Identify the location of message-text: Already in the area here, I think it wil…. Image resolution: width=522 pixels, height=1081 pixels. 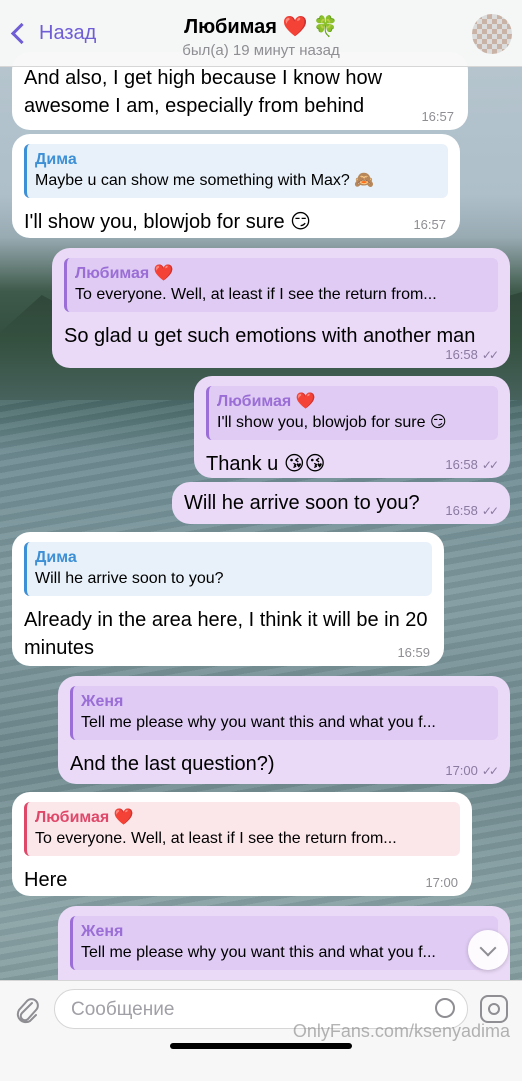
(226, 634).